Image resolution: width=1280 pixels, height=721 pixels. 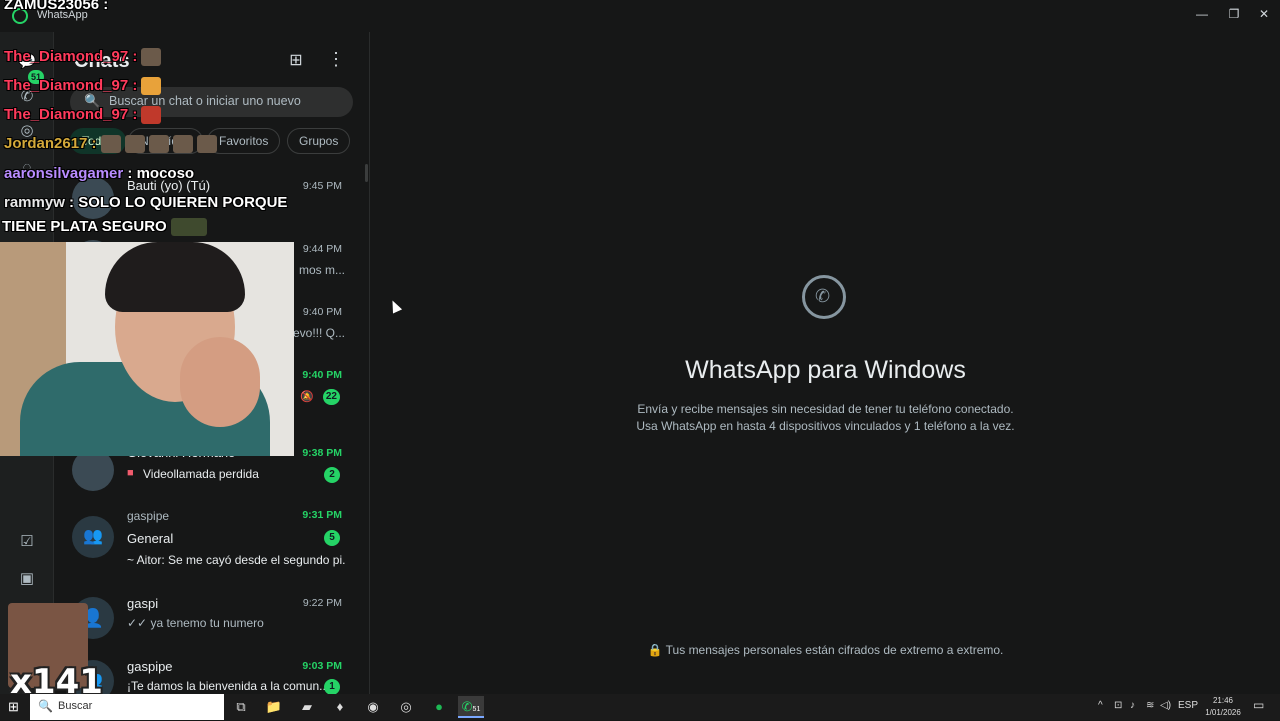 I want to click on language-indicator: ESP, so click(x=1188, y=705).